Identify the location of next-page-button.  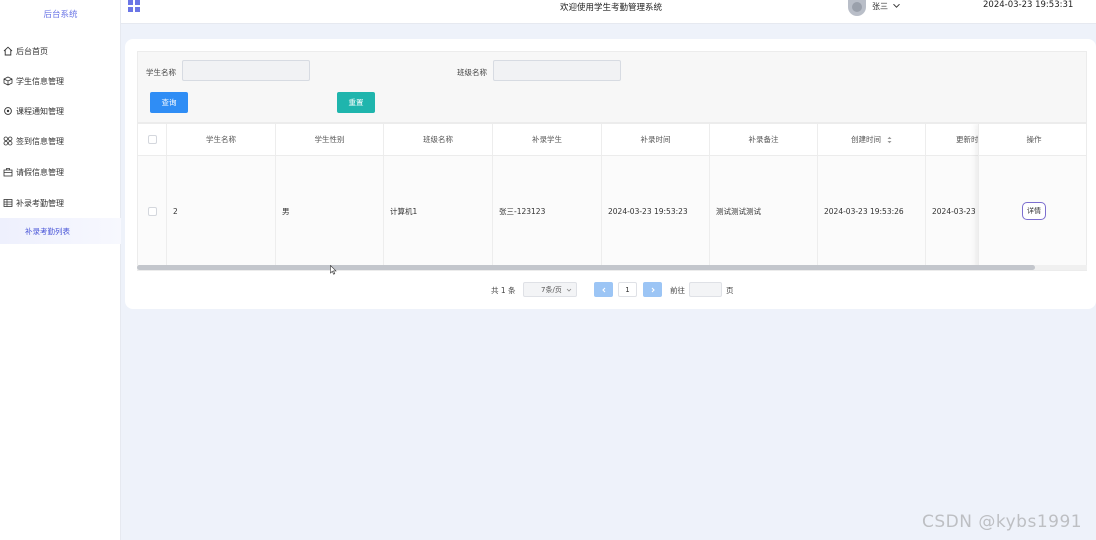
(652, 289).